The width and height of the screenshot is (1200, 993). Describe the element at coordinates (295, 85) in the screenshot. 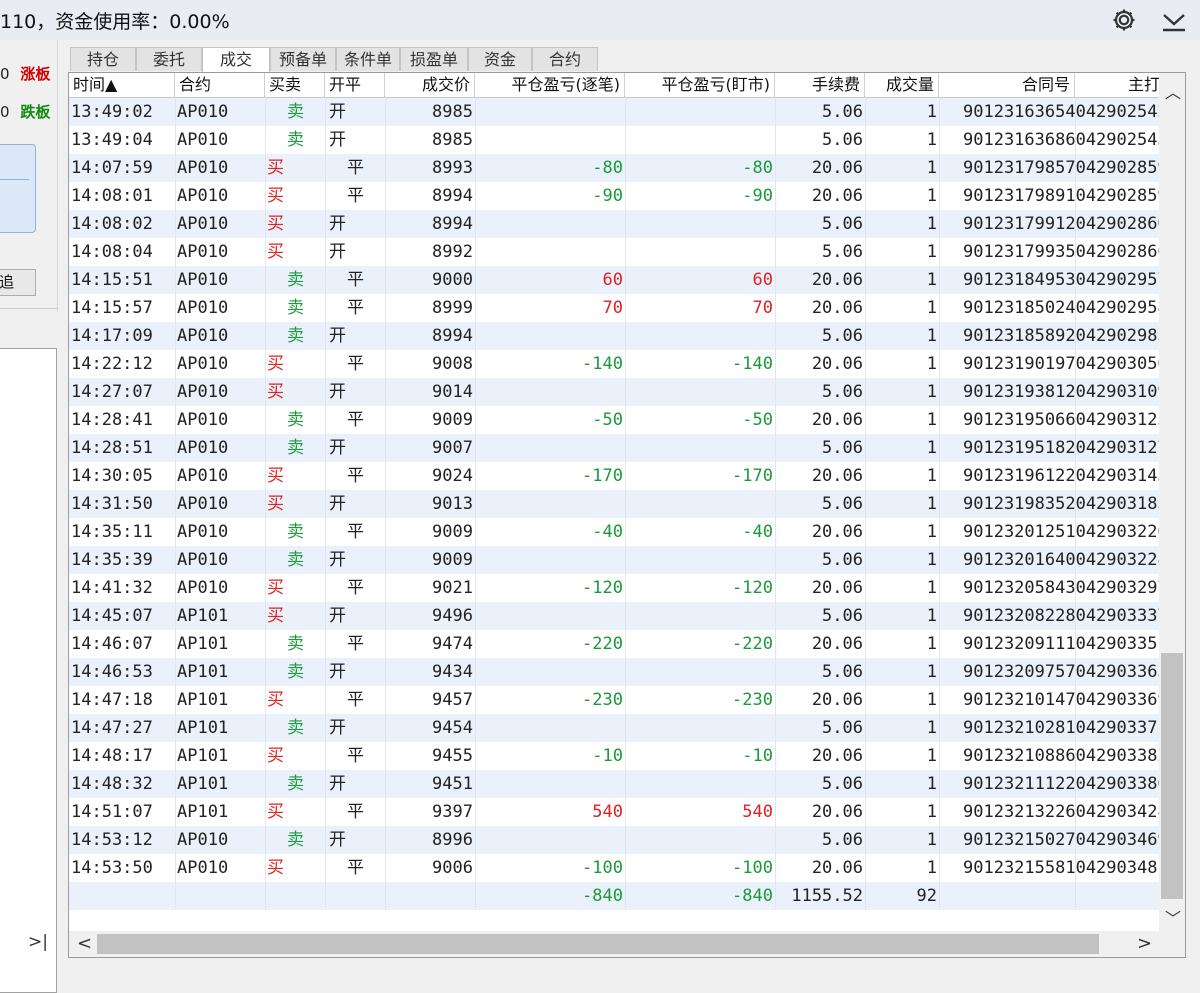

I see `col-side-header: 买卖` at that location.